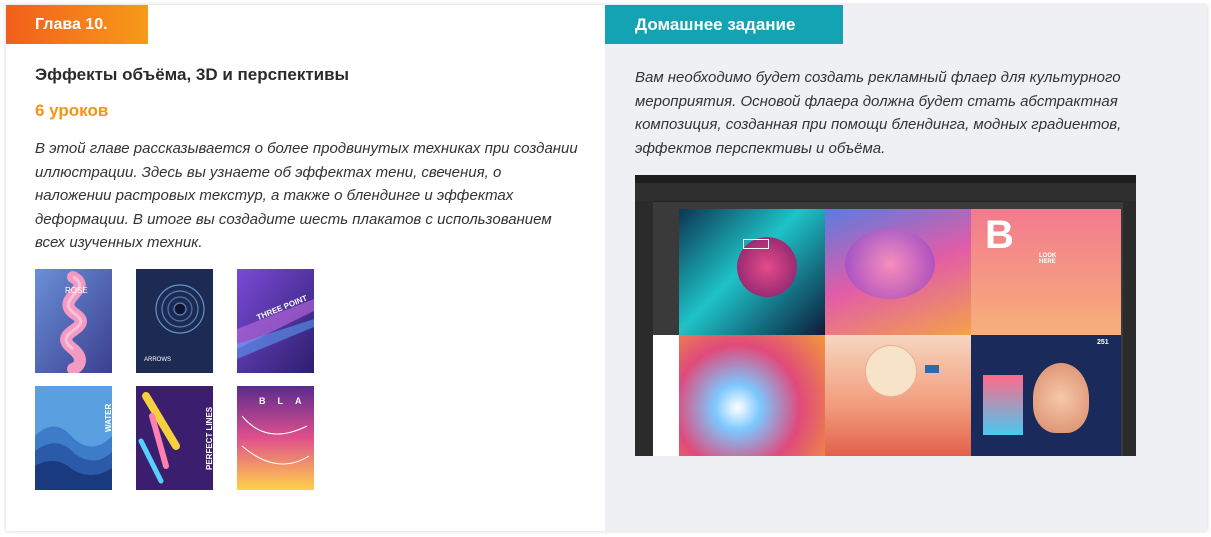 This screenshot has width=1211, height=537. What do you see at coordinates (275, 438) in the screenshot?
I see `bland-poster: BLAND` at bounding box center [275, 438].